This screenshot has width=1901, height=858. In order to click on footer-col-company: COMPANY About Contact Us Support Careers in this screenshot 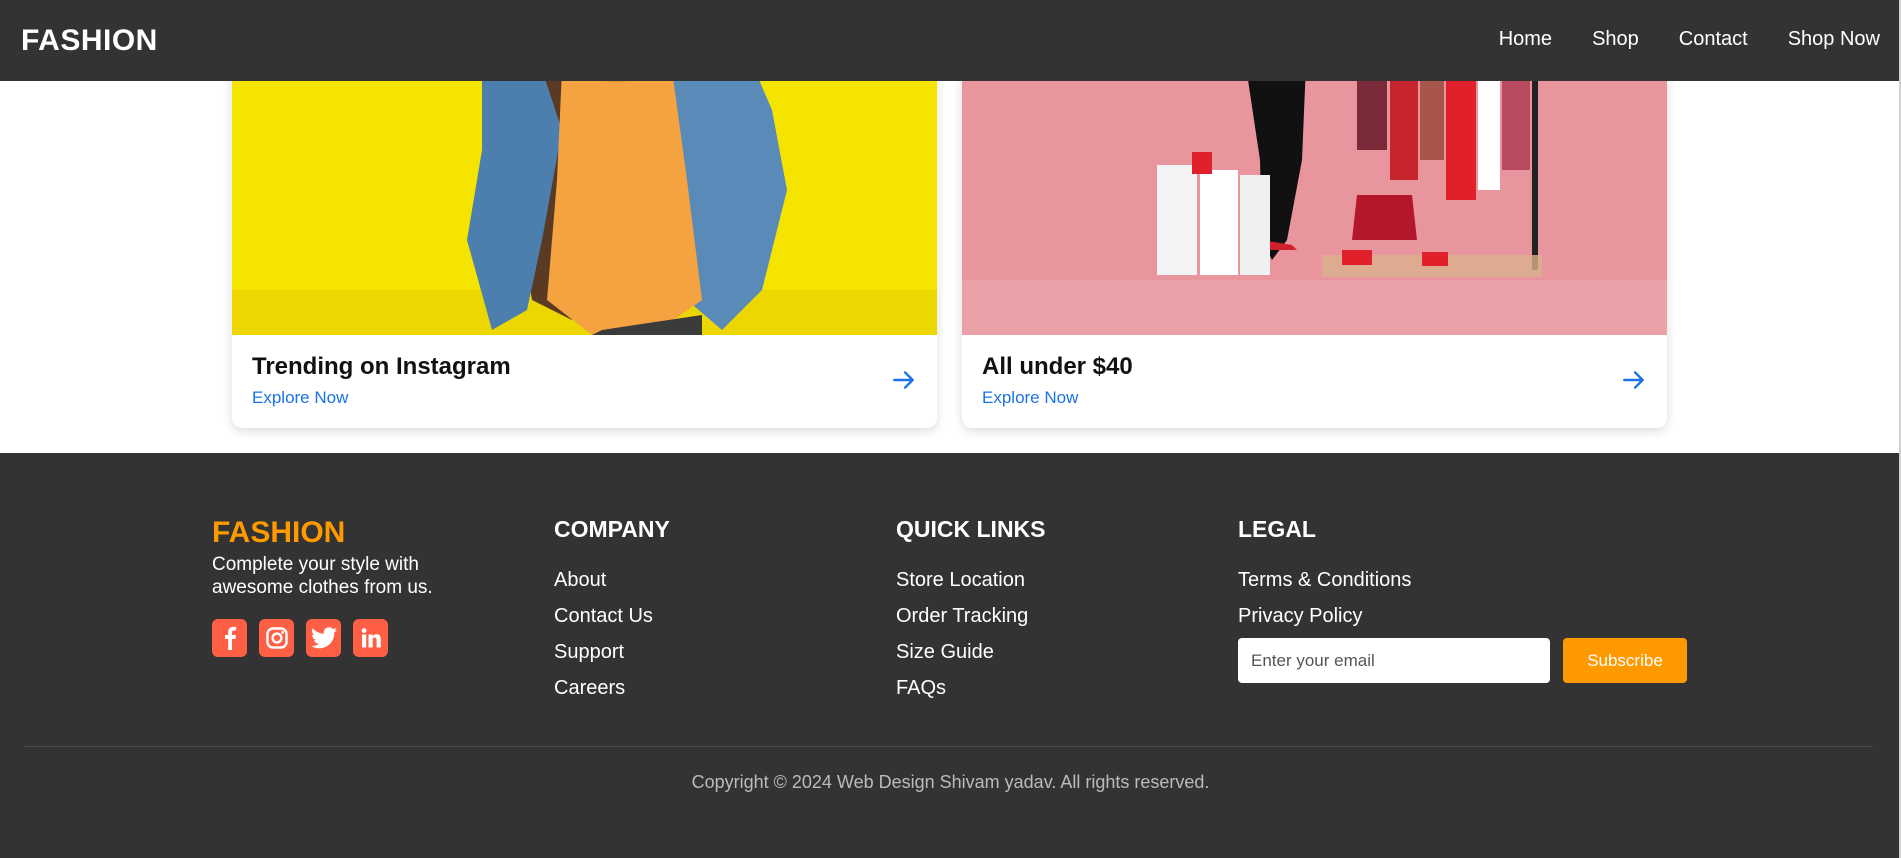, I will do `click(612, 614)`.